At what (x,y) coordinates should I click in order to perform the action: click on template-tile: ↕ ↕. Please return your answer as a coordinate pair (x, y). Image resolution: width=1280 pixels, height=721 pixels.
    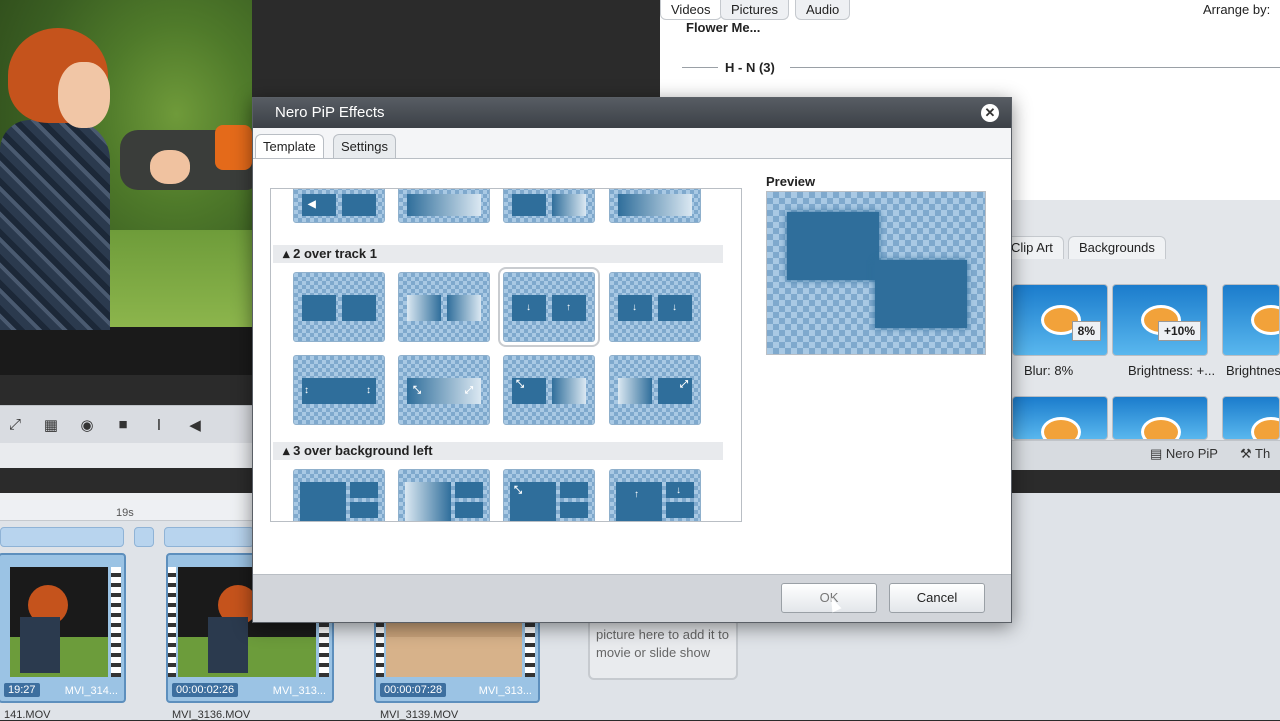
    Looking at the image, I should click on (339, 390).